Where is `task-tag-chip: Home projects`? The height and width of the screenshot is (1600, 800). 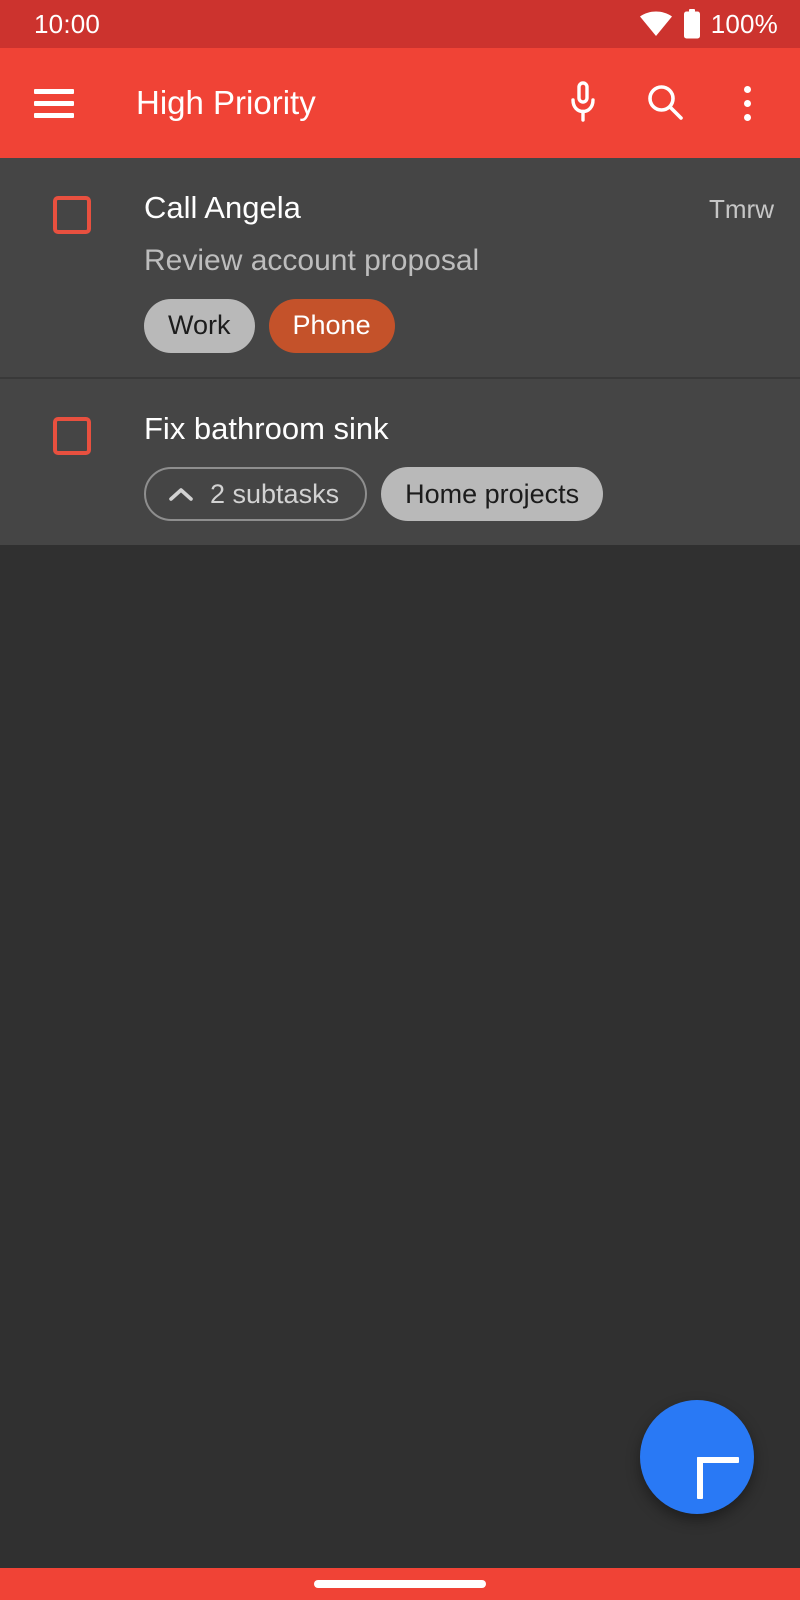 task-tag-chip: Home projects is located at coordinates (492, 494).